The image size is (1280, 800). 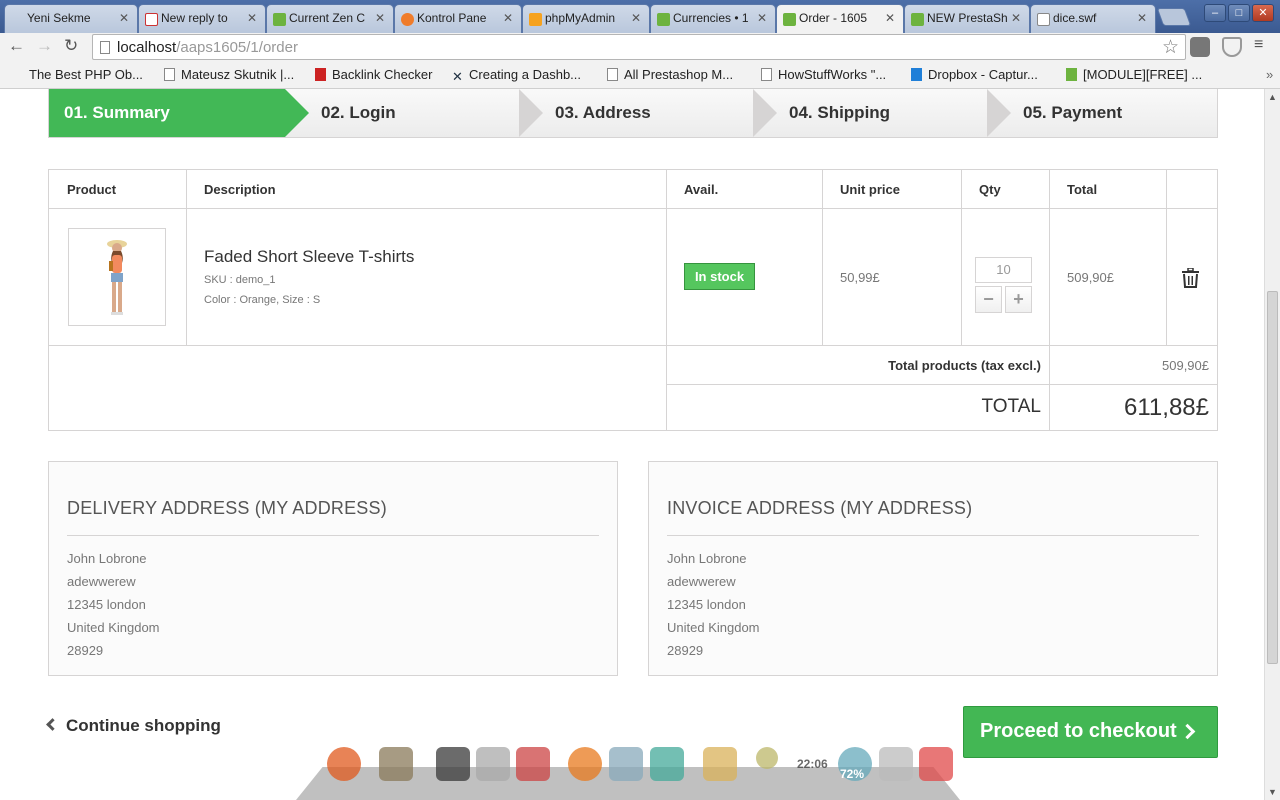 What do you see at coordinates (1215, 13) in the screenshot?
I see `minimize-icon: –` at bounding box center [1215, 13].